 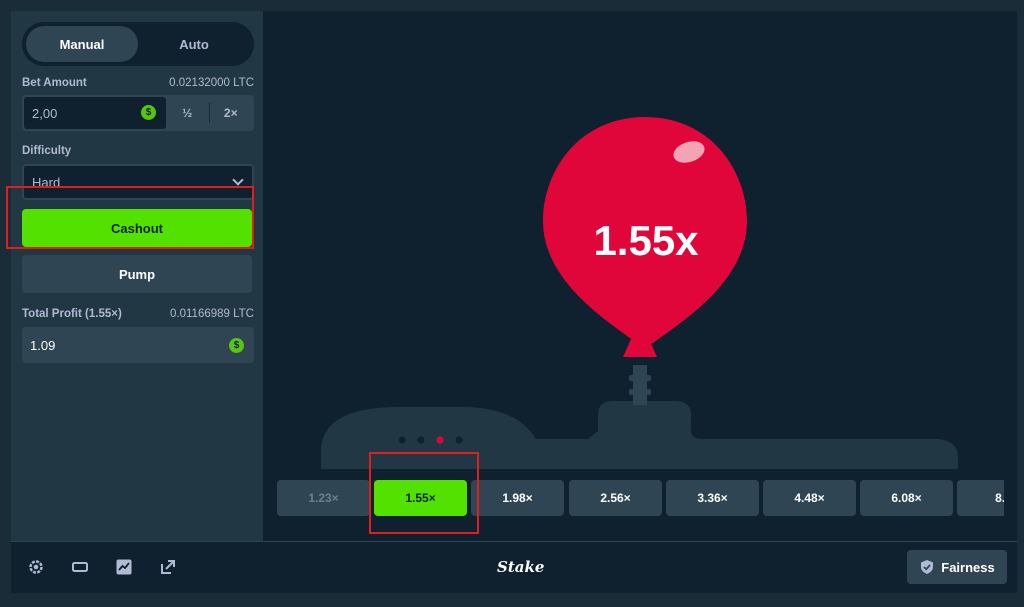 What do you see at coordinates (238, 180) in the screenshot?
I see `chevron-down-icon` at bounding box center [238, 180].